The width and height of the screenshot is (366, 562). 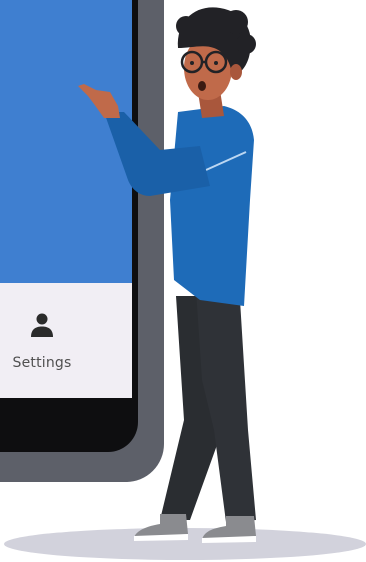 What do you see at coordinates (202, 86) in the screenshot?
I see `mouth` at bounding box center [202, 86].